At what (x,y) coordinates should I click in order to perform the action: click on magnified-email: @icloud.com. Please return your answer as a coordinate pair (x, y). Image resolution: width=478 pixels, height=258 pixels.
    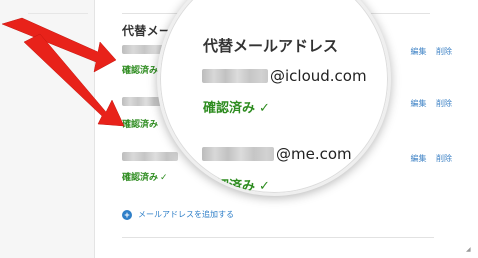
    Looking at the image, I should click on (284, 76).